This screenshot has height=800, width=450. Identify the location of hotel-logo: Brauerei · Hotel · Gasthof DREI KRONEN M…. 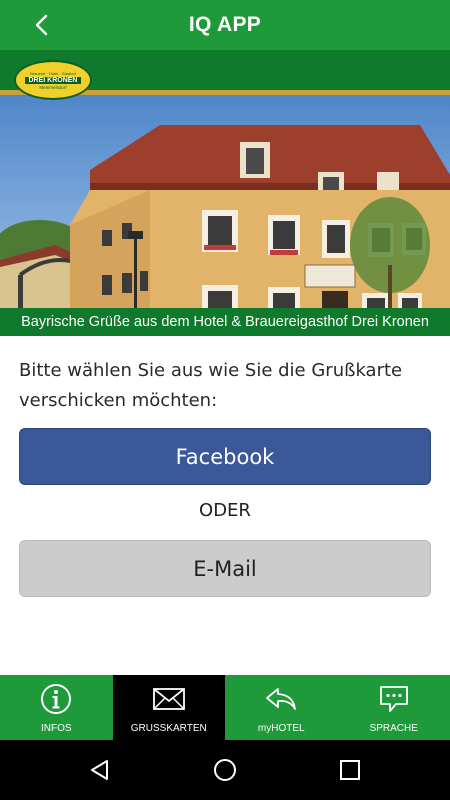
(53, 80).